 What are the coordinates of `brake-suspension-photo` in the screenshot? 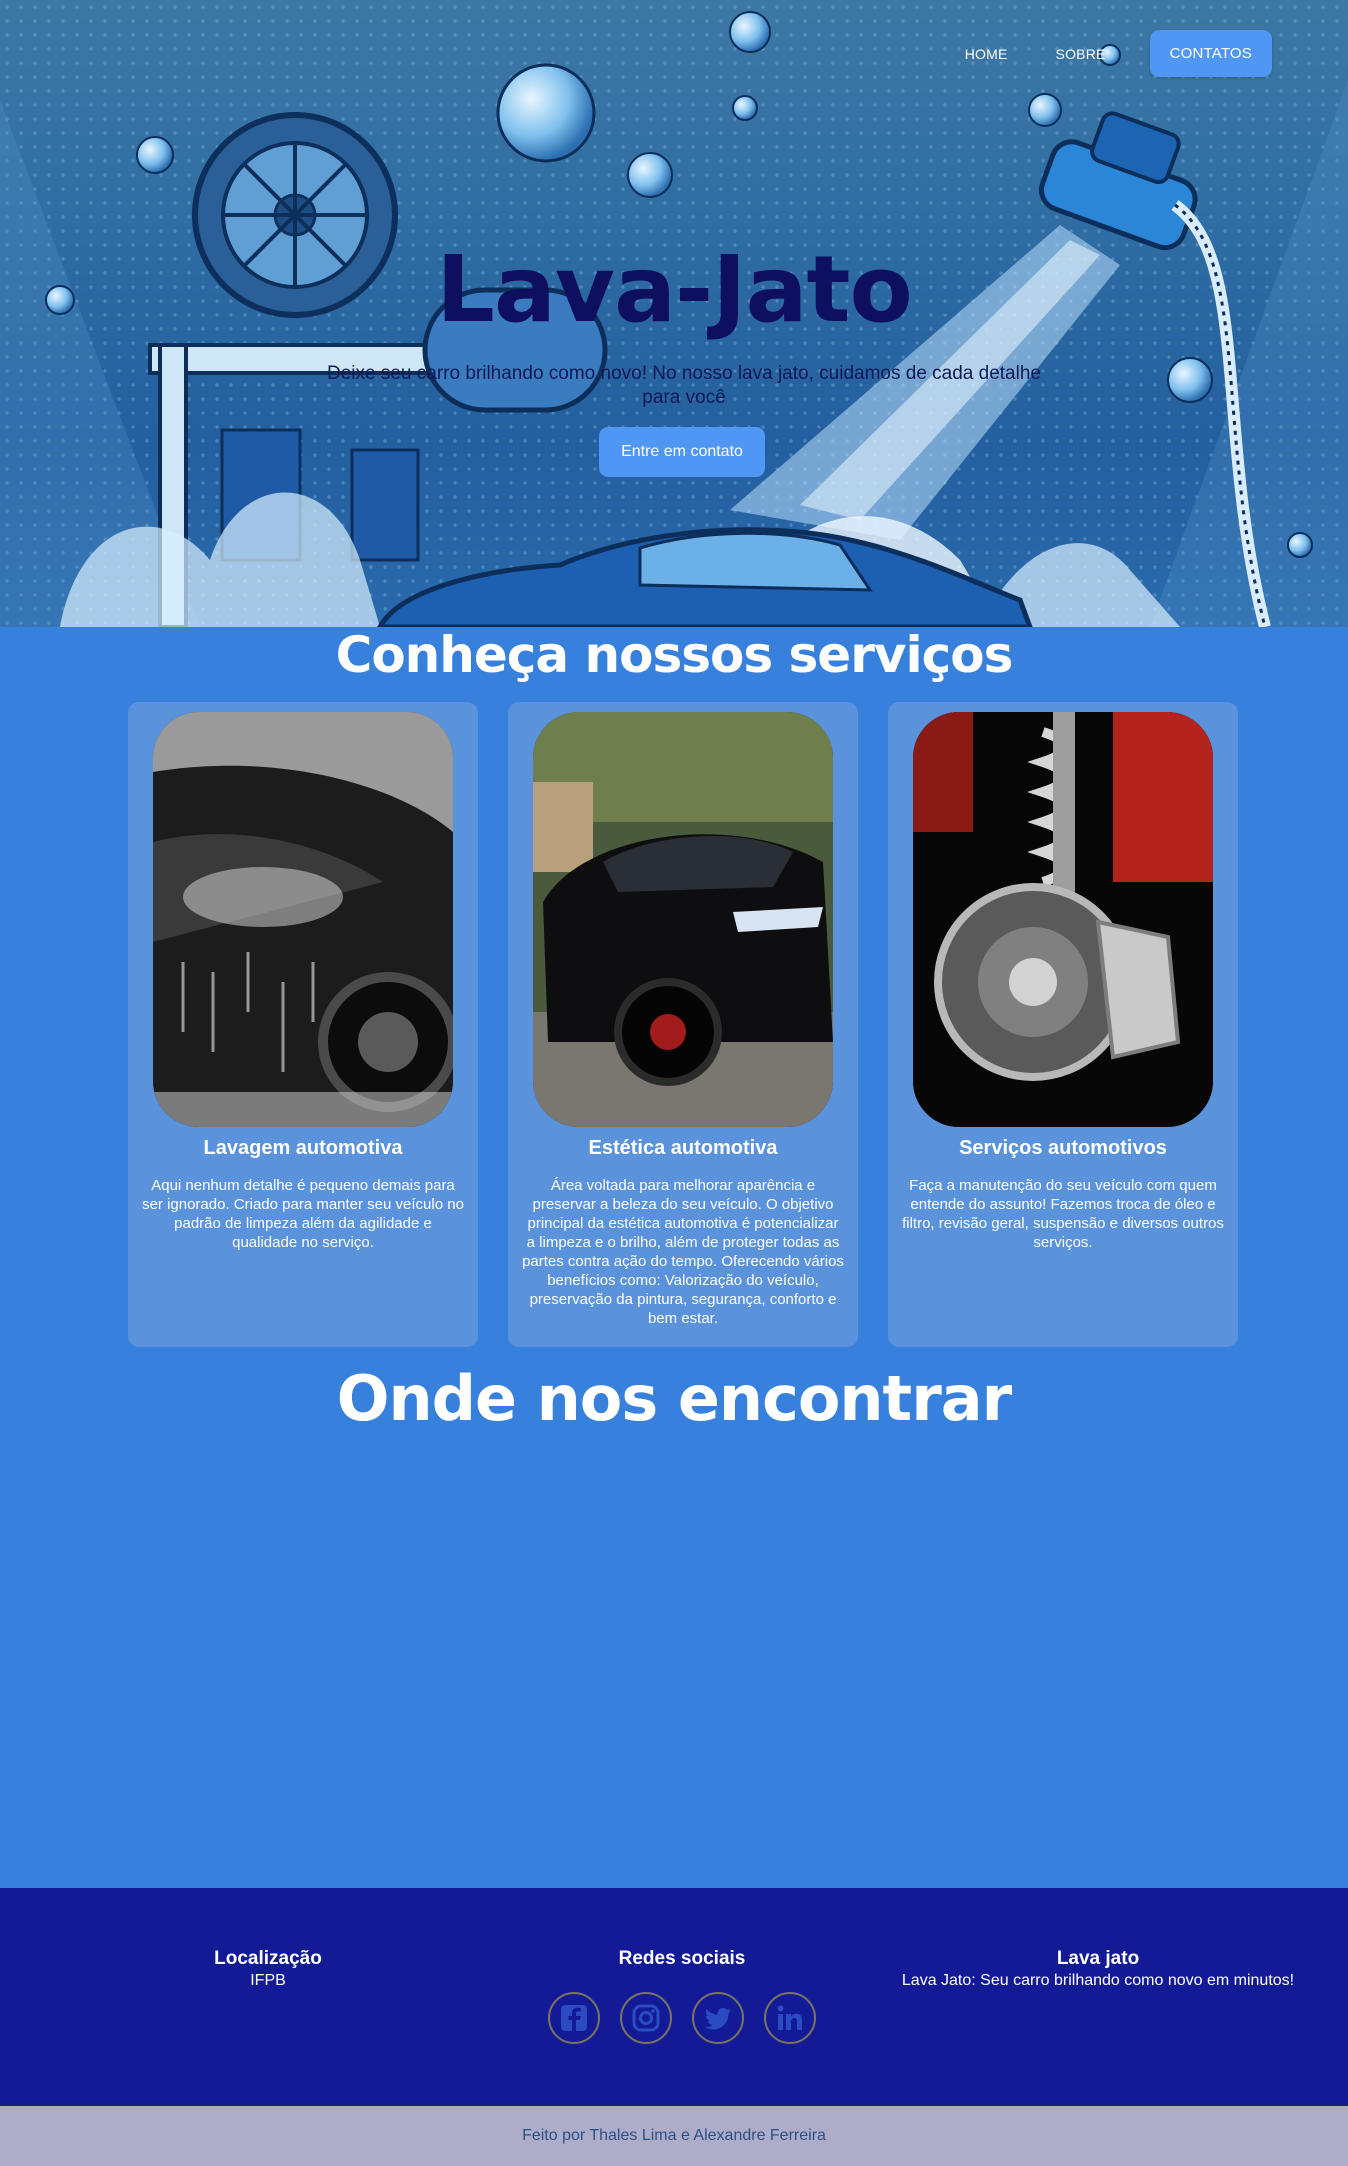 It's located at (1063, 919).